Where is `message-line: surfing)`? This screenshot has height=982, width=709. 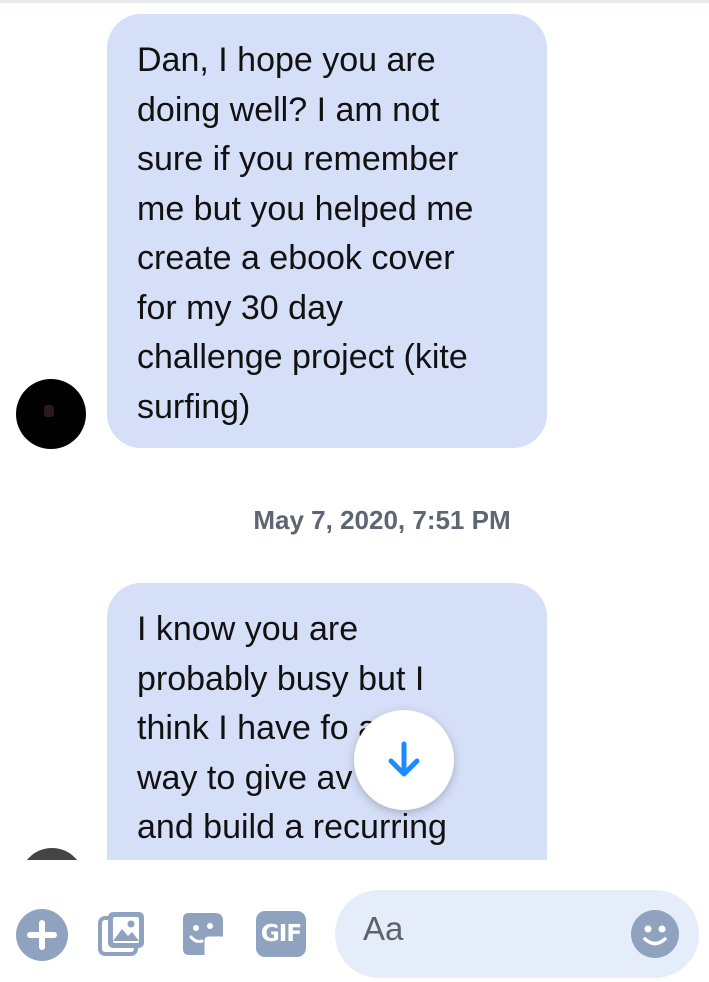
message-line: surfing) is located at coordinates (194, 406).